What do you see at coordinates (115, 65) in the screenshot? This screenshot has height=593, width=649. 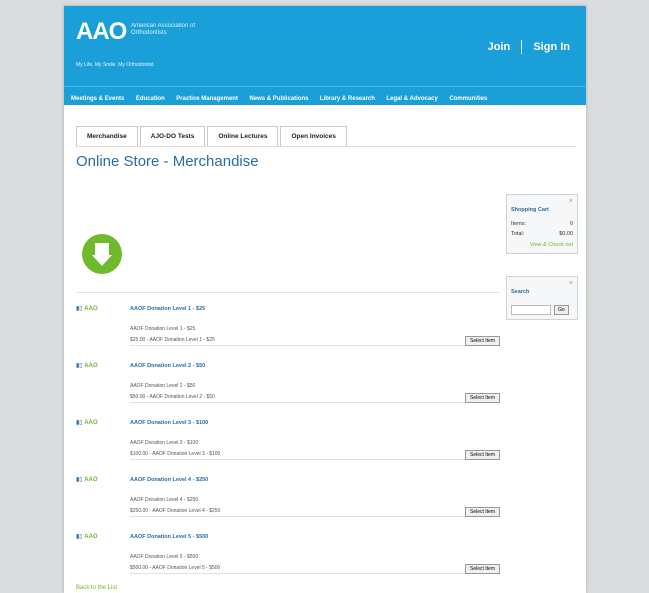 I see `logo-tagline: My Life. My Smile. My Orthodontist.` at bounding box center [115, 65].